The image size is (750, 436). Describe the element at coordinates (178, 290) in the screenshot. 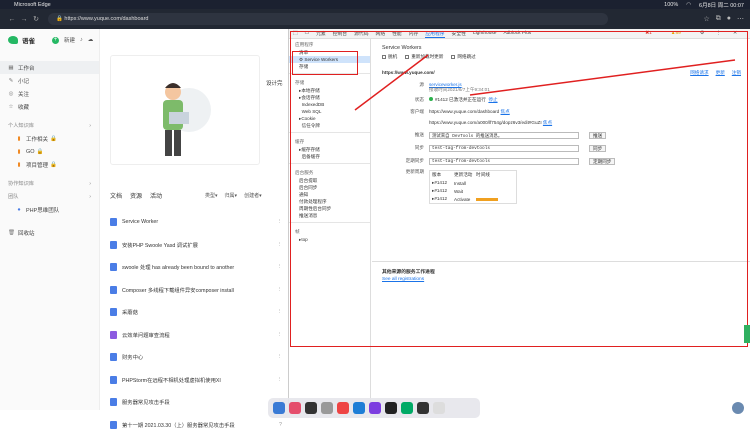

I see `doc-title: Composer 多线程下载组件异安composer install` at that location.